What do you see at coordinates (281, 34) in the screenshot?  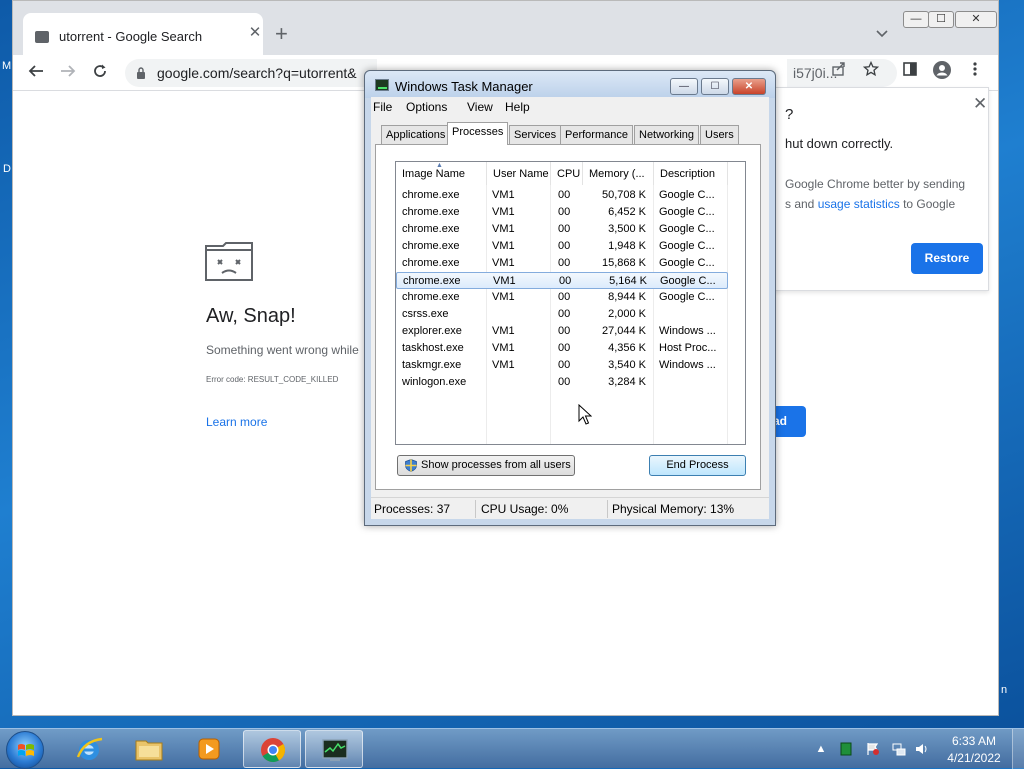 I see `new-tab-button: +` at bounding box center [281, 34].